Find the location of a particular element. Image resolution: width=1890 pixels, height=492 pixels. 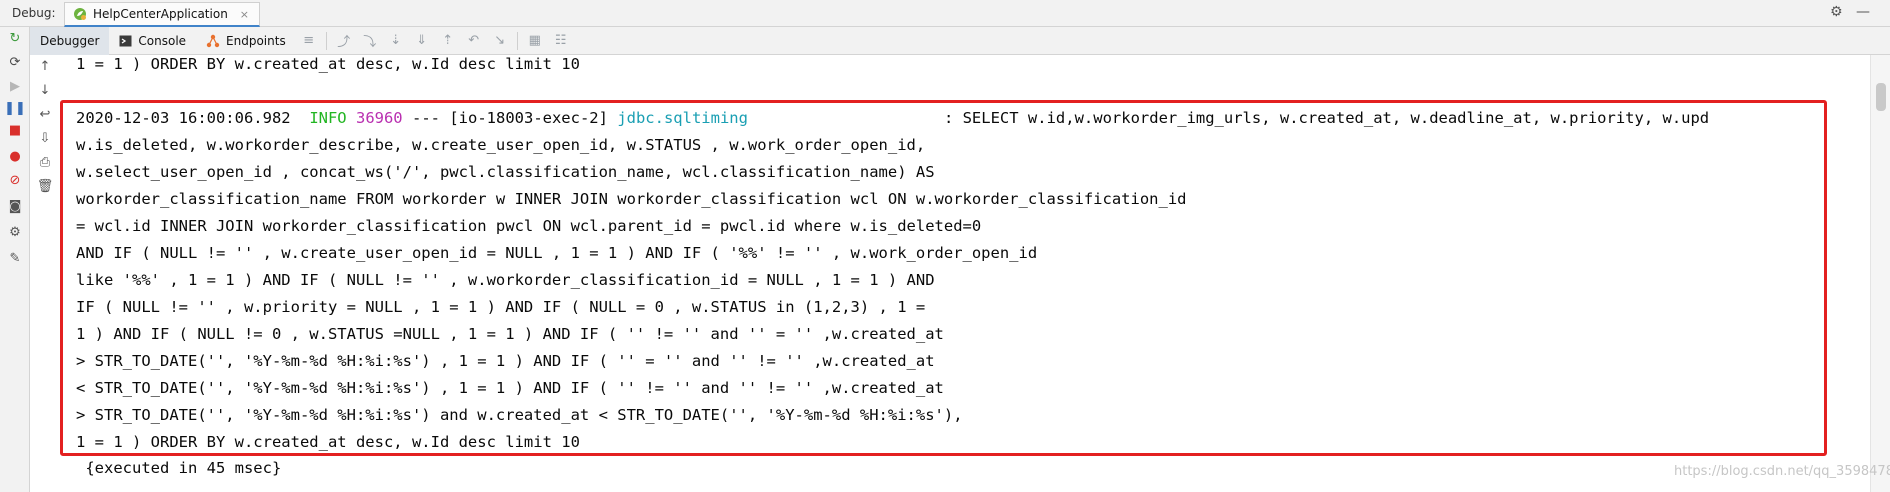

step-out-icon: ⇡ is located at coordinates (448, 40).